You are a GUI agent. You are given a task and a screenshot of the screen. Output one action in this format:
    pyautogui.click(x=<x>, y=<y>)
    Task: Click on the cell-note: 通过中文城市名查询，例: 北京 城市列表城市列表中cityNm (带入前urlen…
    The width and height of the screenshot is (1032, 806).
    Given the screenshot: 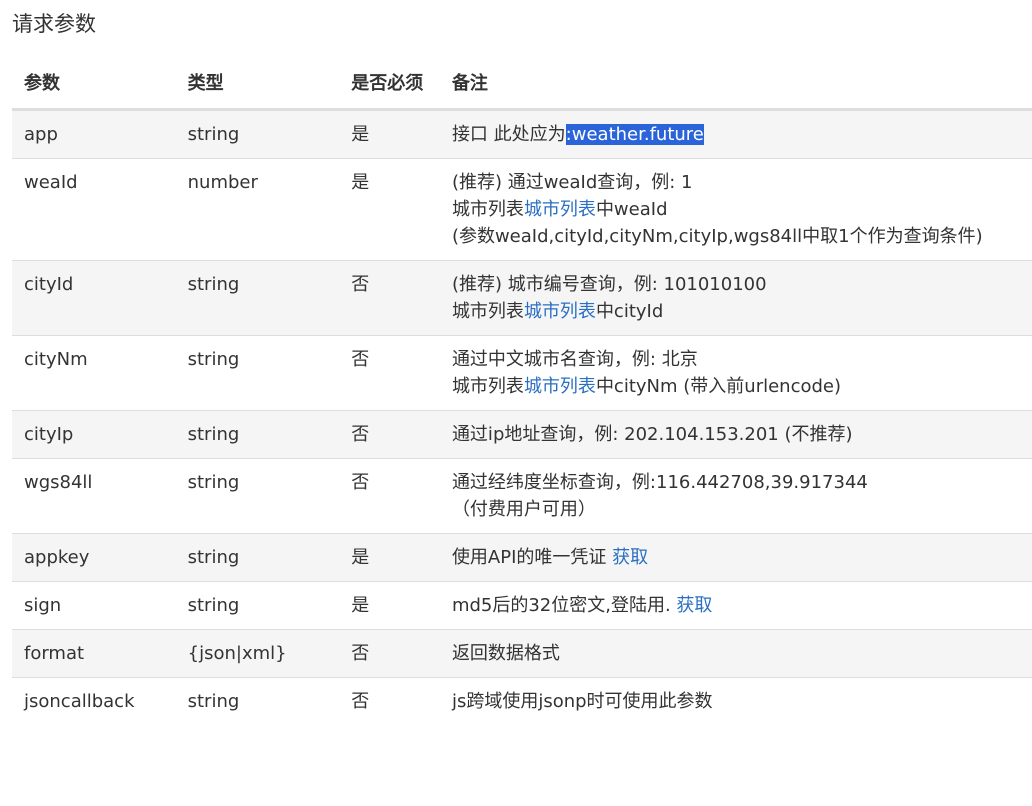 What is the action you would take?
    pyautogui.click(x=735, y=373)
    